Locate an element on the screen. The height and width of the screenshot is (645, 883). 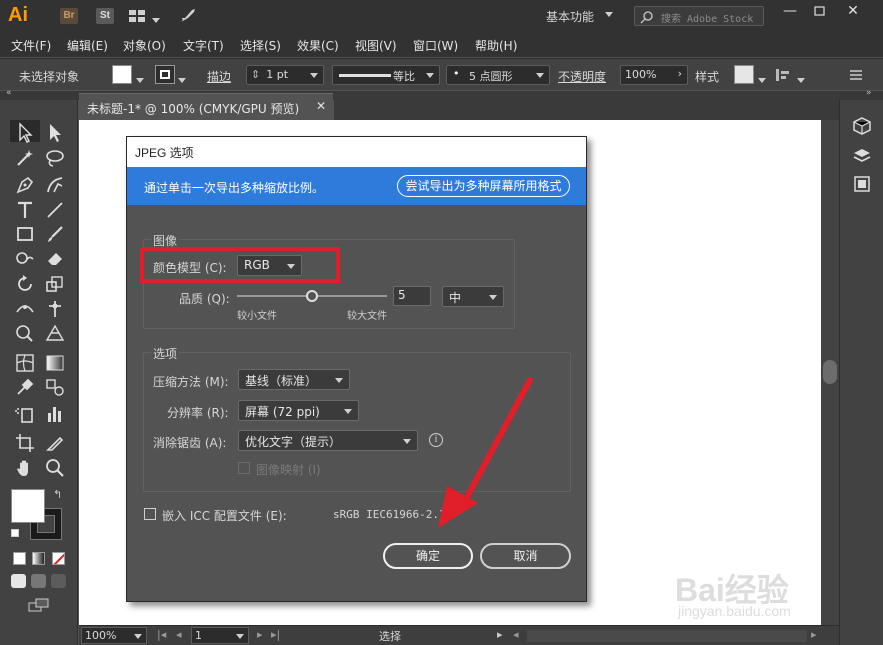
shaper-tool-icon is located at coordinates (25, 258).